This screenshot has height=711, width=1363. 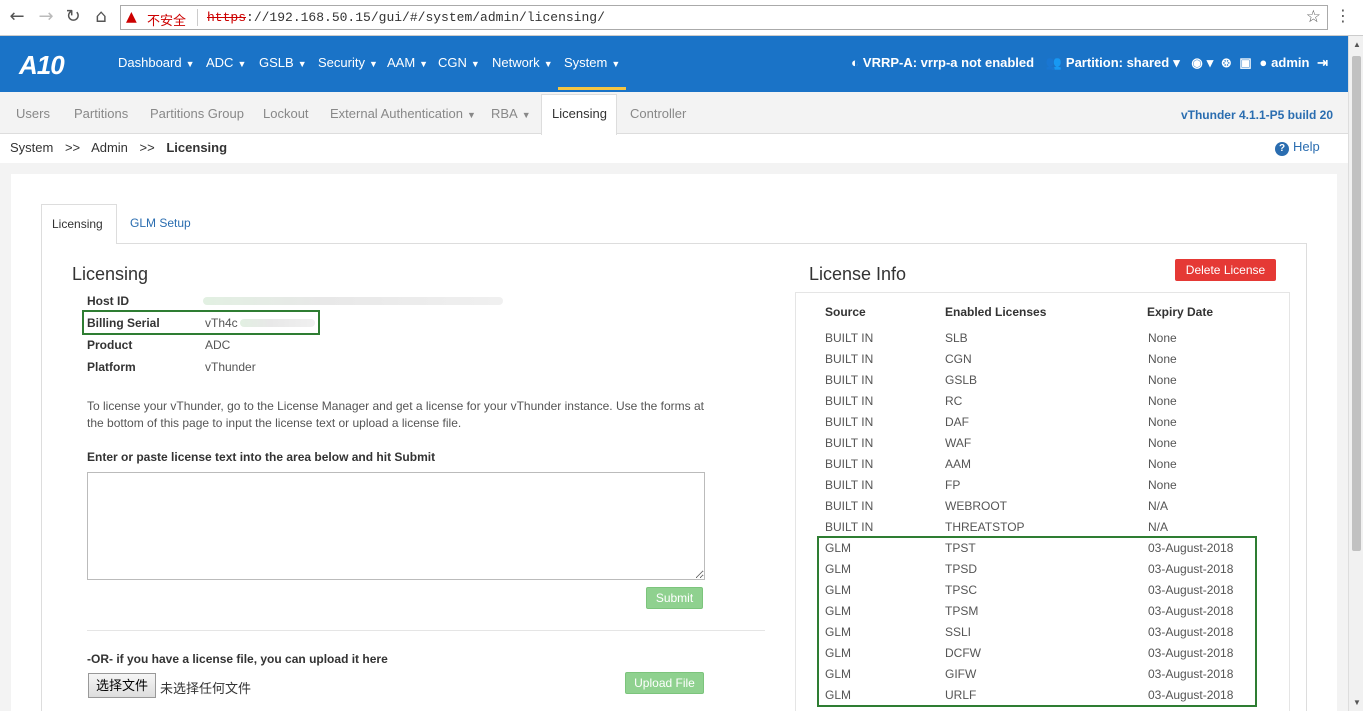 I want to click on billing-serial-highlight, so click(x=201, y=322).